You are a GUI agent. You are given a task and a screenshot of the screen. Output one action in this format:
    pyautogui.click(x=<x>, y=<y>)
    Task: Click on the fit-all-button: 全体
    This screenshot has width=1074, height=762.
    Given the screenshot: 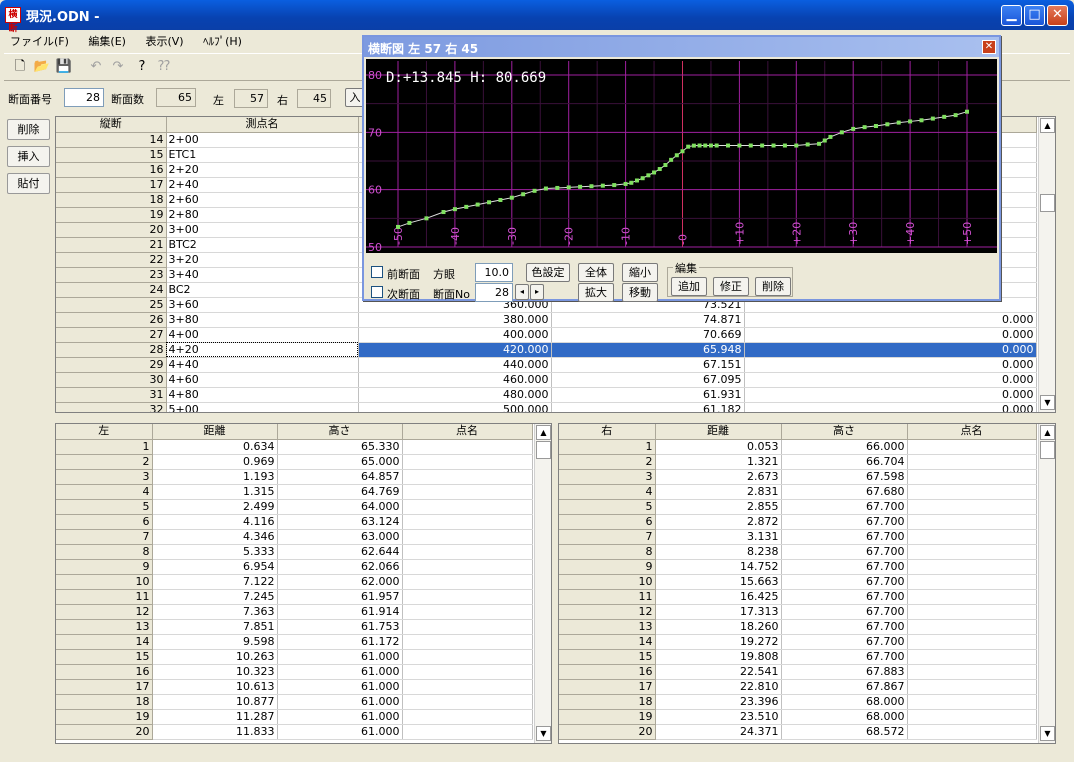 What is the action you would take?
    pyautogui.click(x=596, y=272)
    